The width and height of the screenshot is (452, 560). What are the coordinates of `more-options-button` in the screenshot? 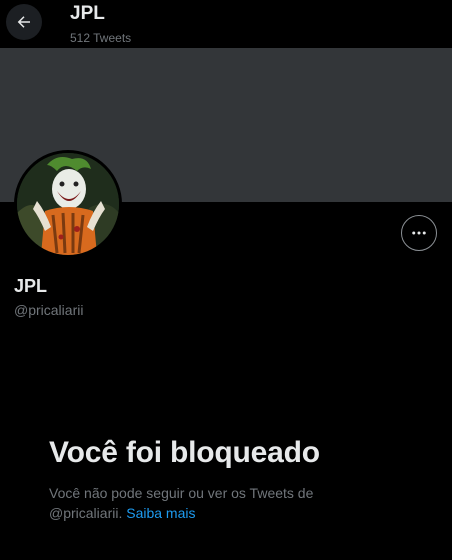 It's located at (419, 233).